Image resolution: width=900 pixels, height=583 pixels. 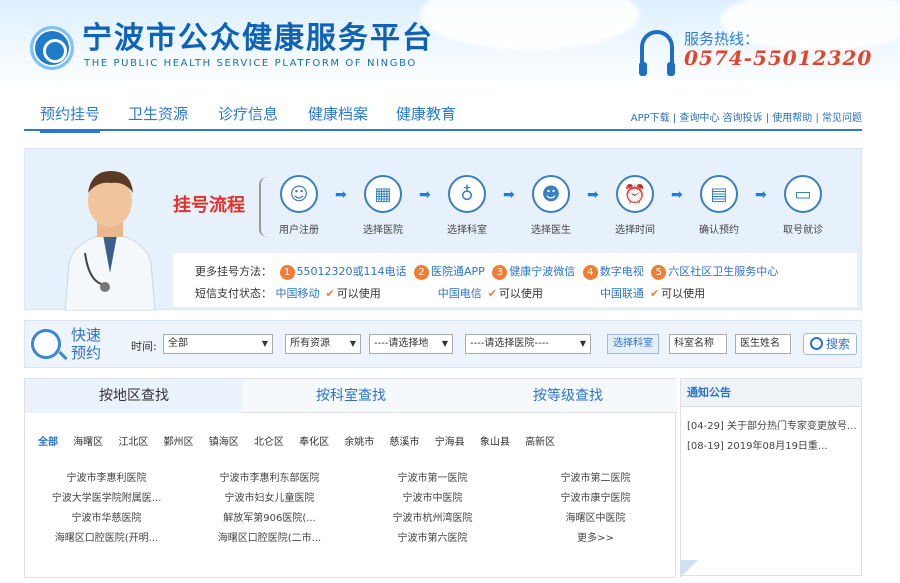 I want to click on district-item: 宁海县, so click(x=450, y=440).